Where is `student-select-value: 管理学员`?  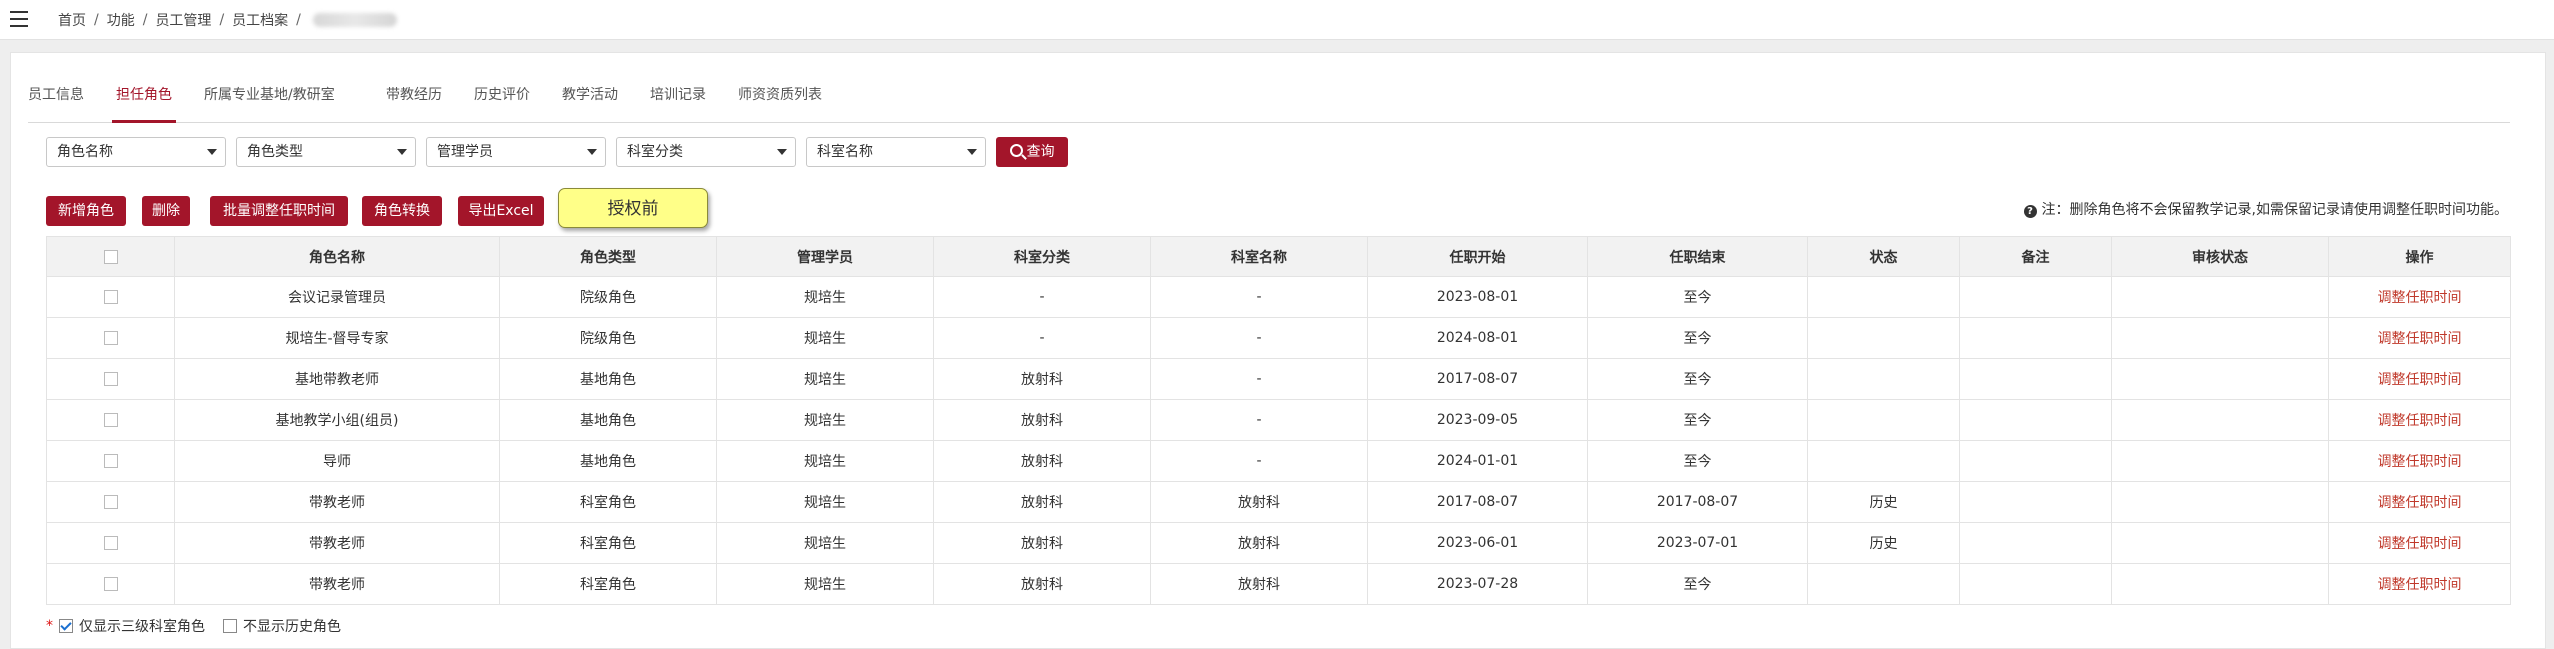
student-select-value: 管理学员 is located at coordinates (465, 152).